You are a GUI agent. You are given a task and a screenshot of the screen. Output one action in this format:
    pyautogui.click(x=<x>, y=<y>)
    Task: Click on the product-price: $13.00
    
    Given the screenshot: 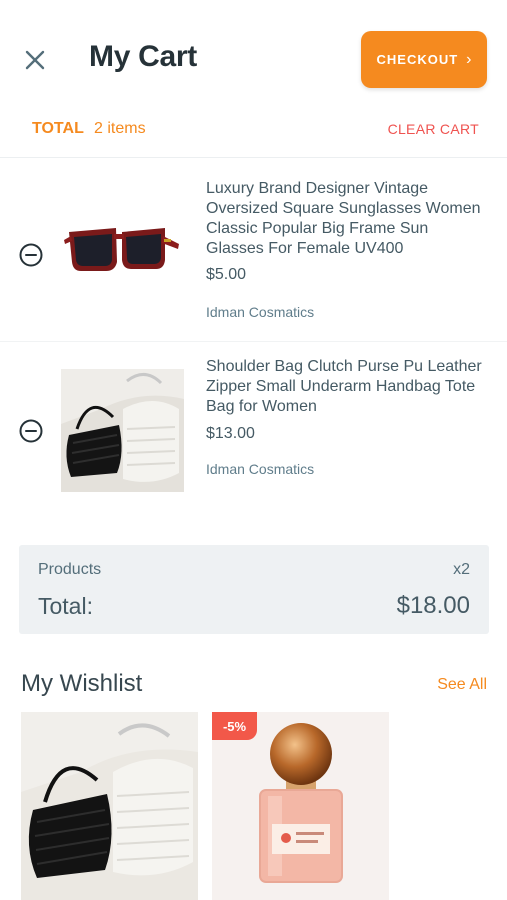 What is the action you would take?
    pyautogui.click(x=230, y=433)
    